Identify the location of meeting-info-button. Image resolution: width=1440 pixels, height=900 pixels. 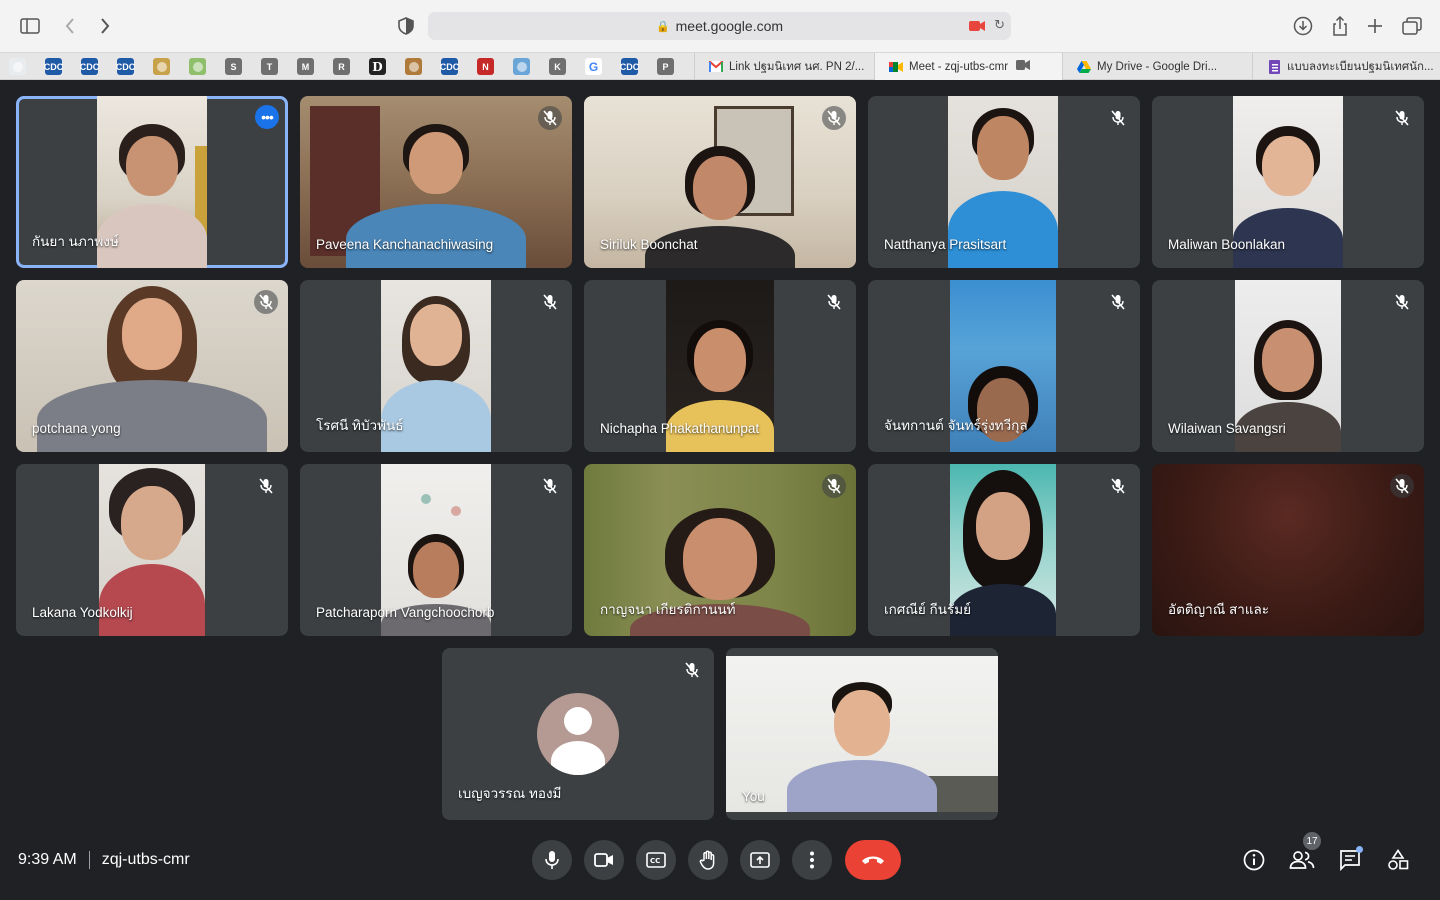
(1254, 860).